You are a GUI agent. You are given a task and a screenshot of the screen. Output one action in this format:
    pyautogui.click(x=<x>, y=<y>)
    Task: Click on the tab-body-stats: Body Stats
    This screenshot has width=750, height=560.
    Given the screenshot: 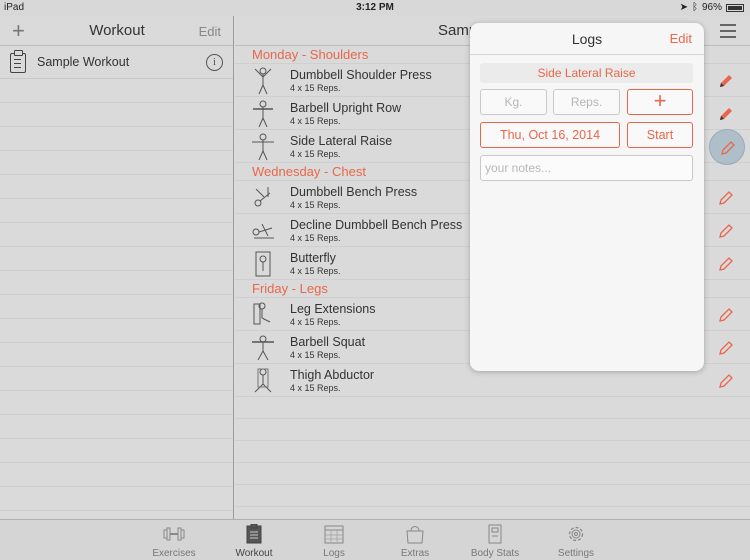 What is the action you would take?
    pyautogui.click(x=495, y=541)
    